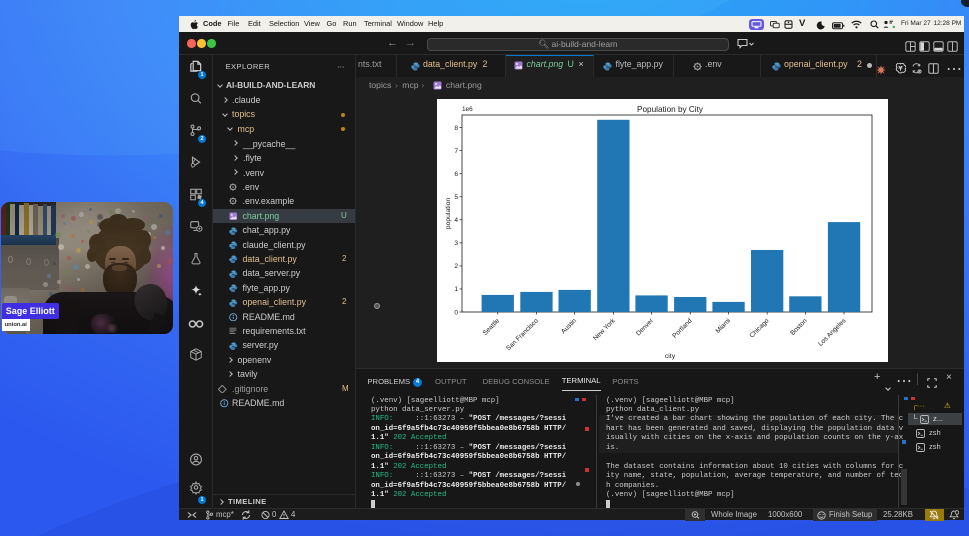  Describe the element at coordinates (456, 151) in the screenshot. I see `svg-text: 7` at that location.